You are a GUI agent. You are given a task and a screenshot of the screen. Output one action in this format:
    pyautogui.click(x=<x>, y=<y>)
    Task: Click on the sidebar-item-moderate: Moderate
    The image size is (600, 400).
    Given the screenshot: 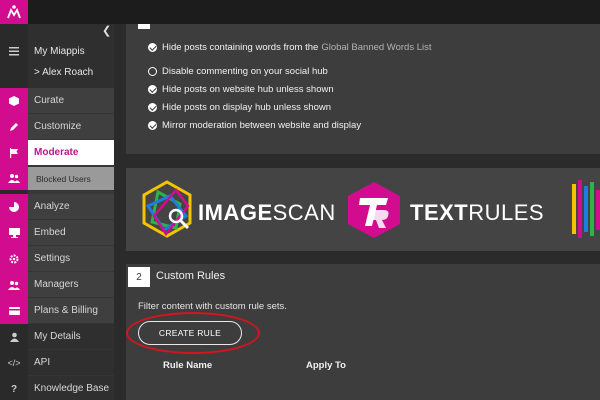 What is the action you would take?
    pyautogui.click(x=74, y=153)
    